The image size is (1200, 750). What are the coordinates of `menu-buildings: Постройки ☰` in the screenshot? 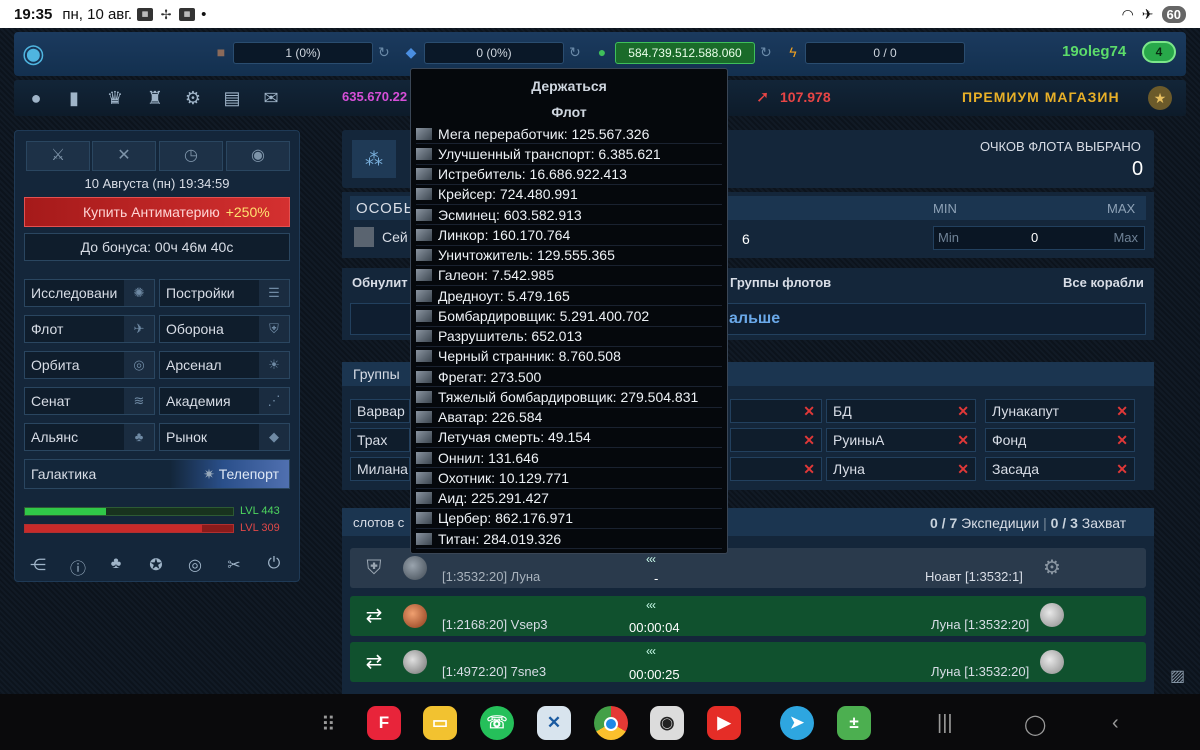 It's located at (224, 293).